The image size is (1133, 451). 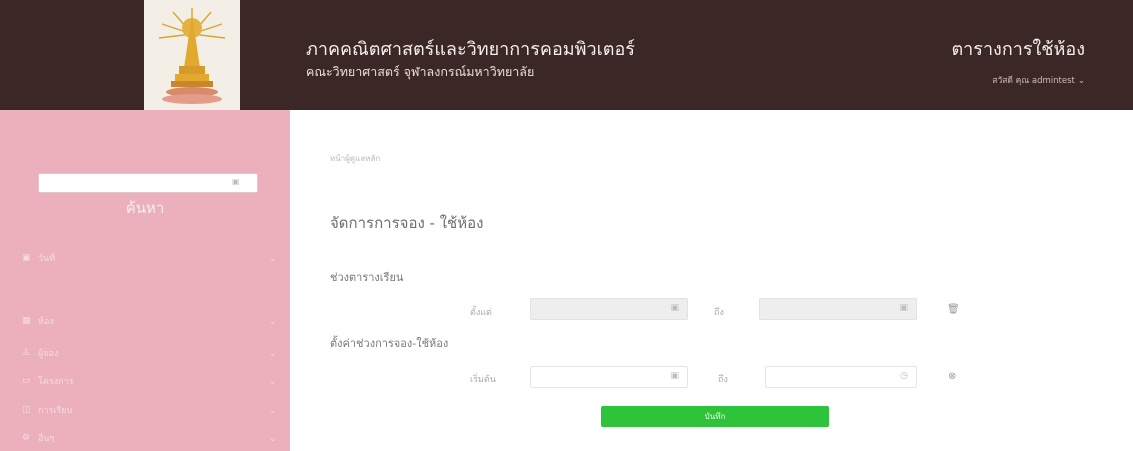 What do you see at coordinates (153, 258) in the screenshot?
I see `sidebar-item-date: ▣ วันที่ ⌄` at bounding box center [153, 258].